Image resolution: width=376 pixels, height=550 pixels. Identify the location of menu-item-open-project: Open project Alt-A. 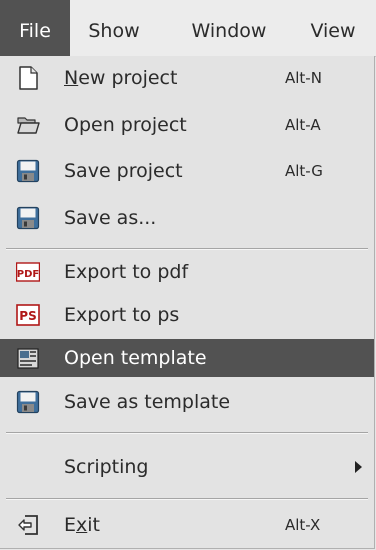
(187, 125).